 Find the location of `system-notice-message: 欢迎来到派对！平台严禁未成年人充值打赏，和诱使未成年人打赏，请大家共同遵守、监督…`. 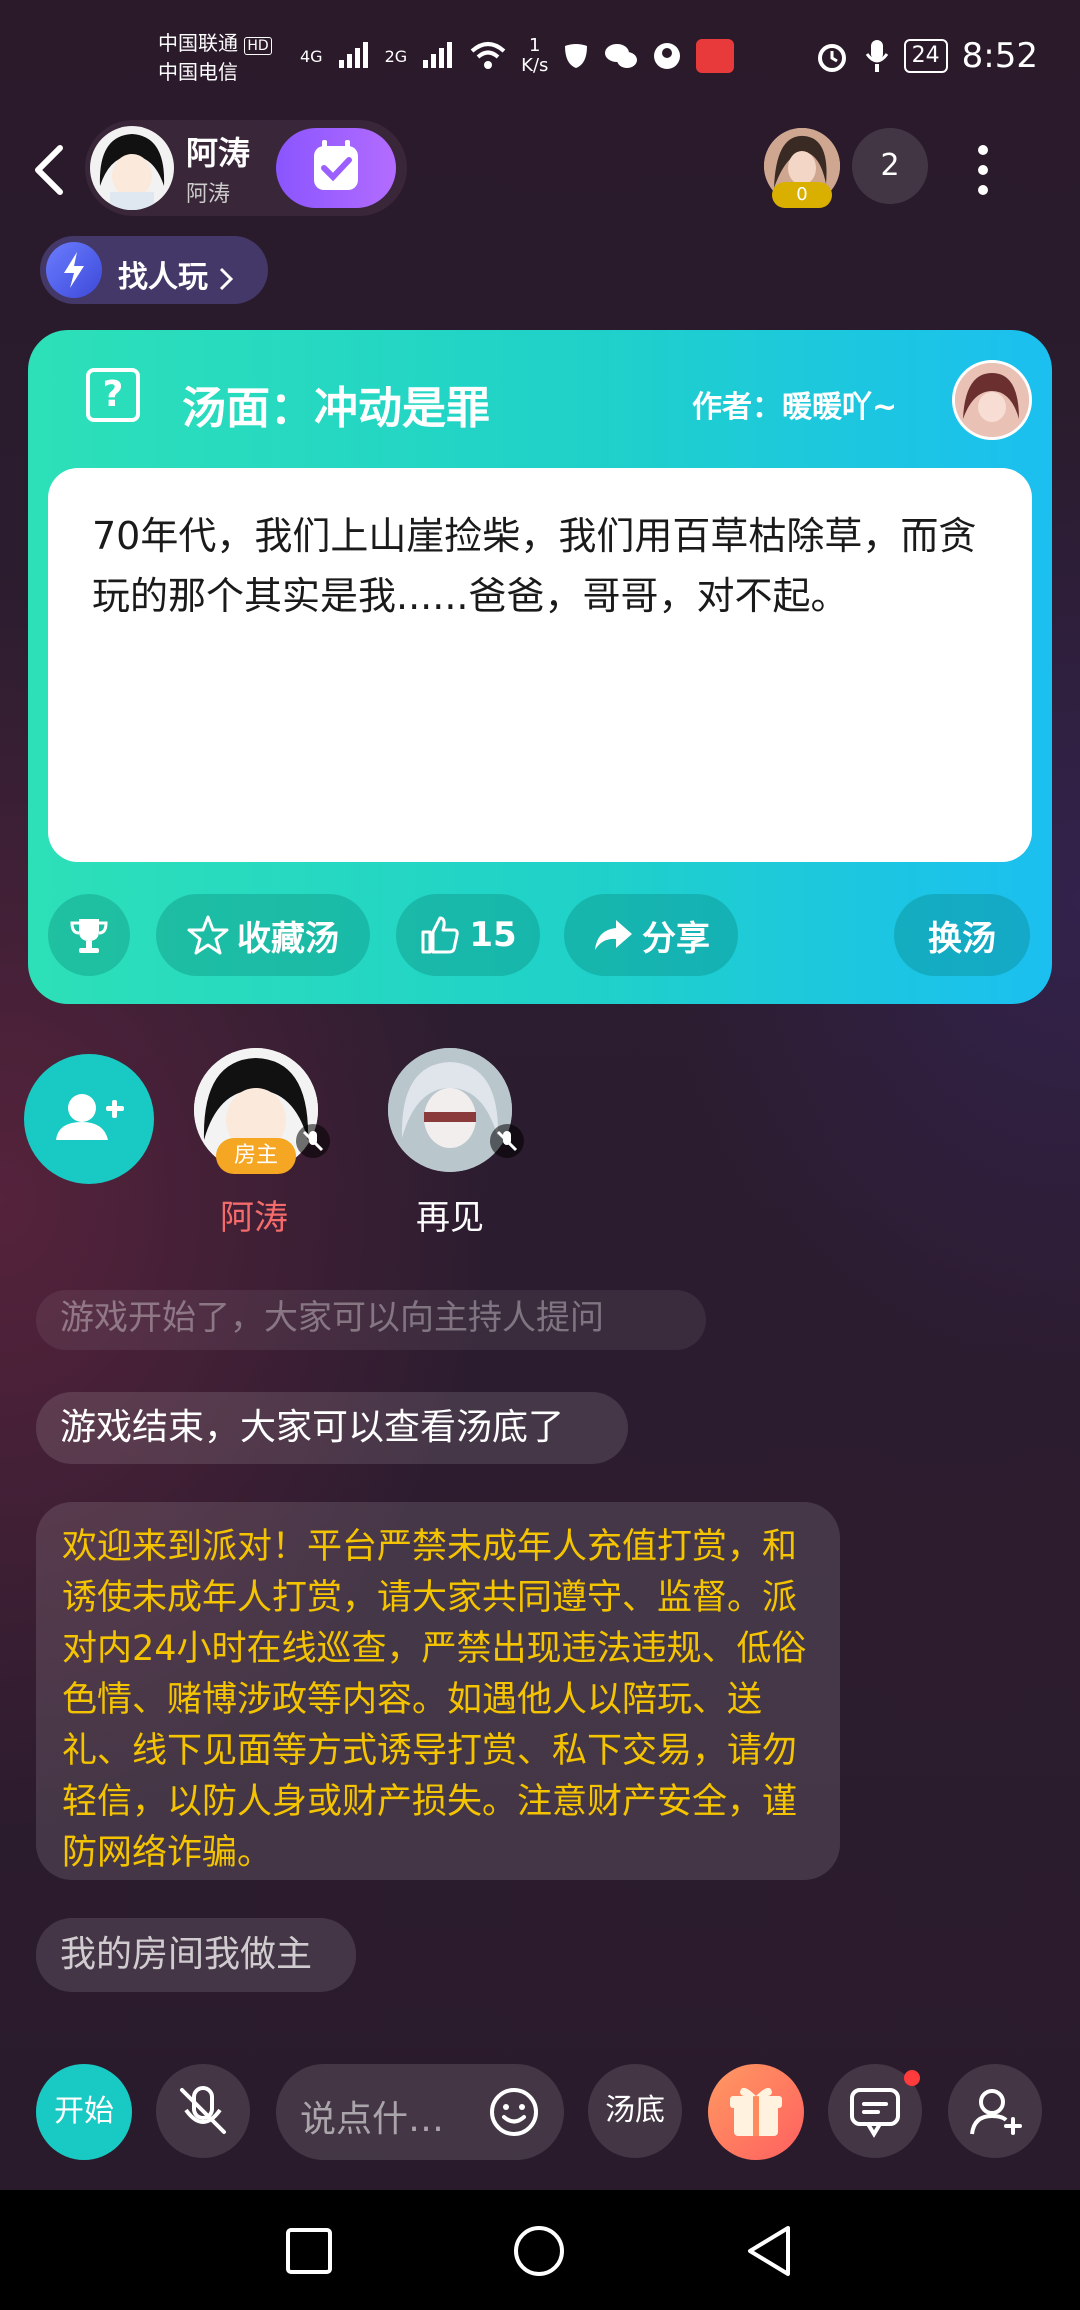

system-notice-message: 欢迎来到派对！平台严禁未成年人充值打赏，和诱使未成年人打赏，请大家共同遵守、监督… is located at coordinates (438, 1691).